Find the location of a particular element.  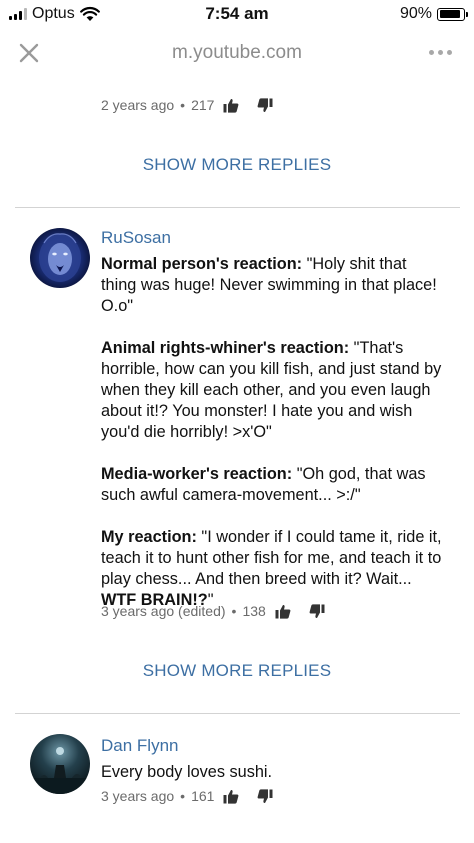

status-bar: Optus 7:54 am 90% is located at coordinates (237, 15).